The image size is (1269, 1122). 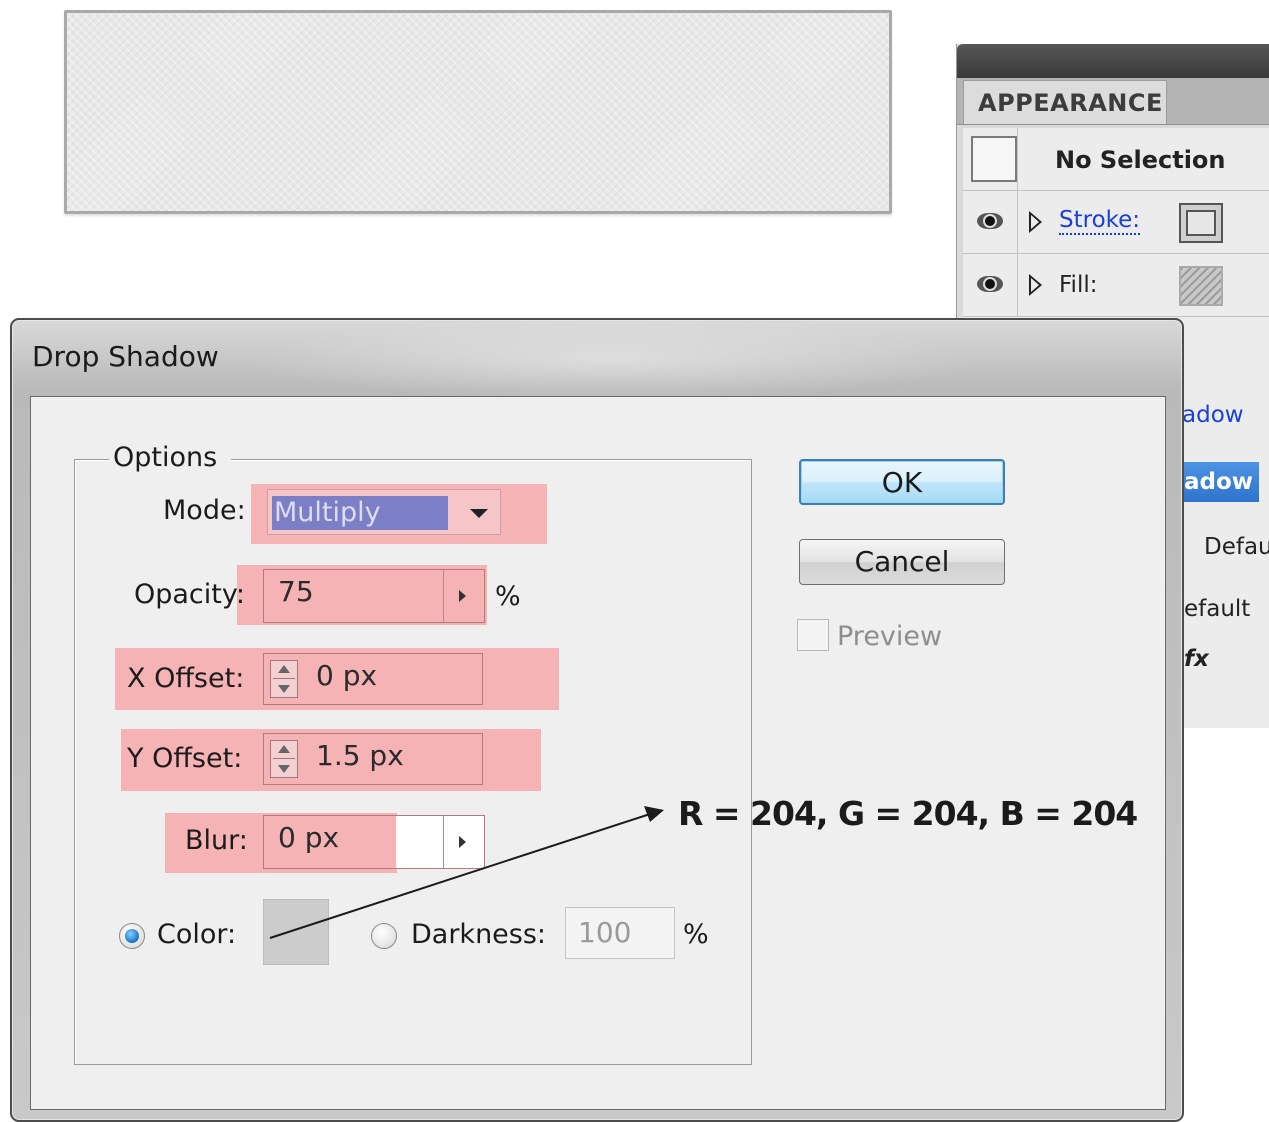 I want to click on opacity-unit: %, so click(x=508, y=596).